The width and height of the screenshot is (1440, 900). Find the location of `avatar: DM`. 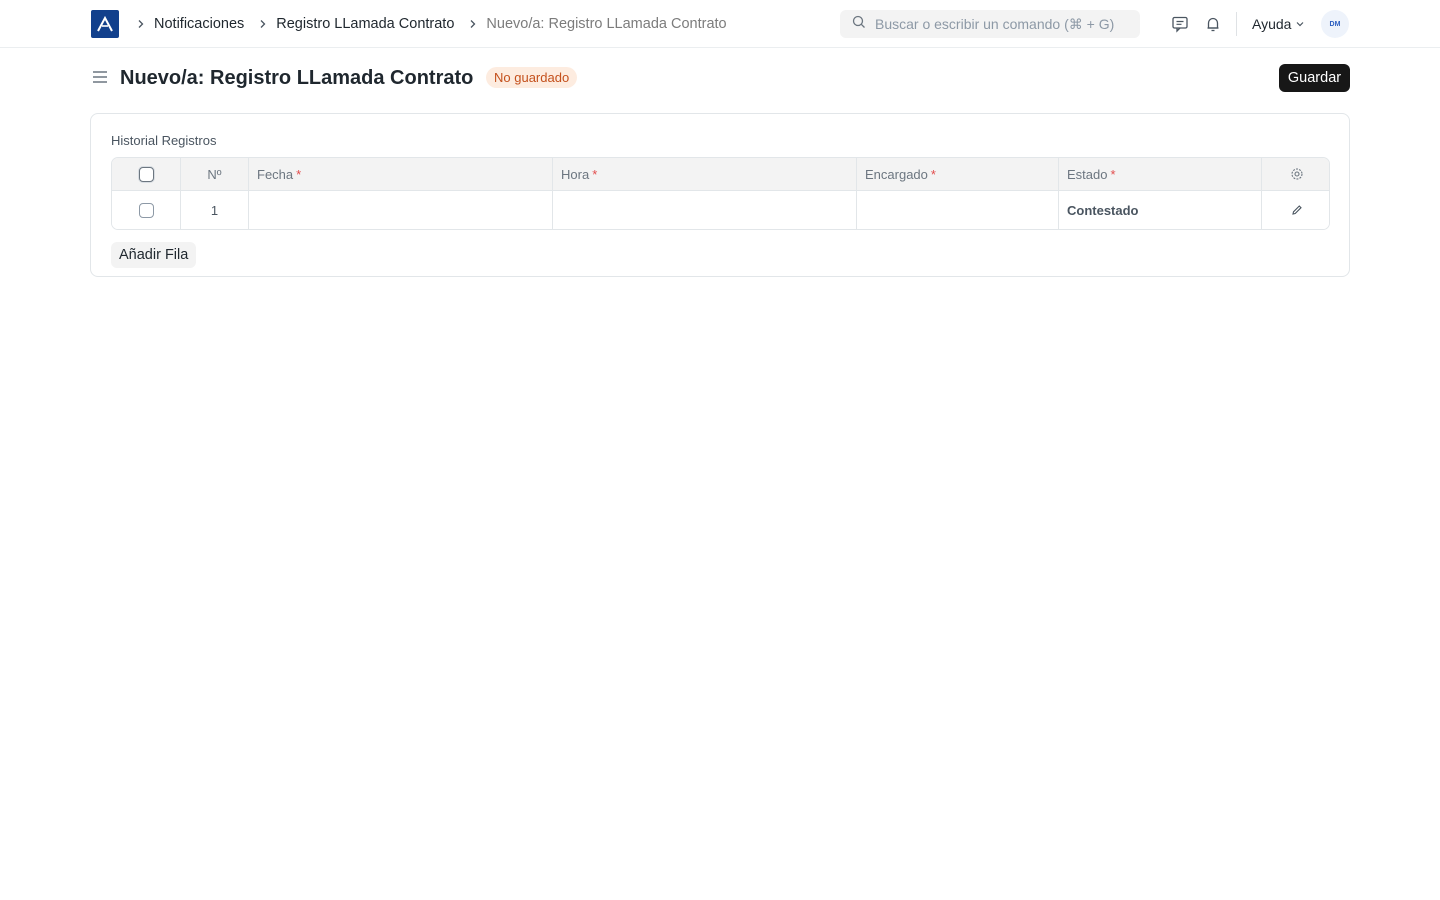

avatar: DM is located at coordinates (1335, 24).